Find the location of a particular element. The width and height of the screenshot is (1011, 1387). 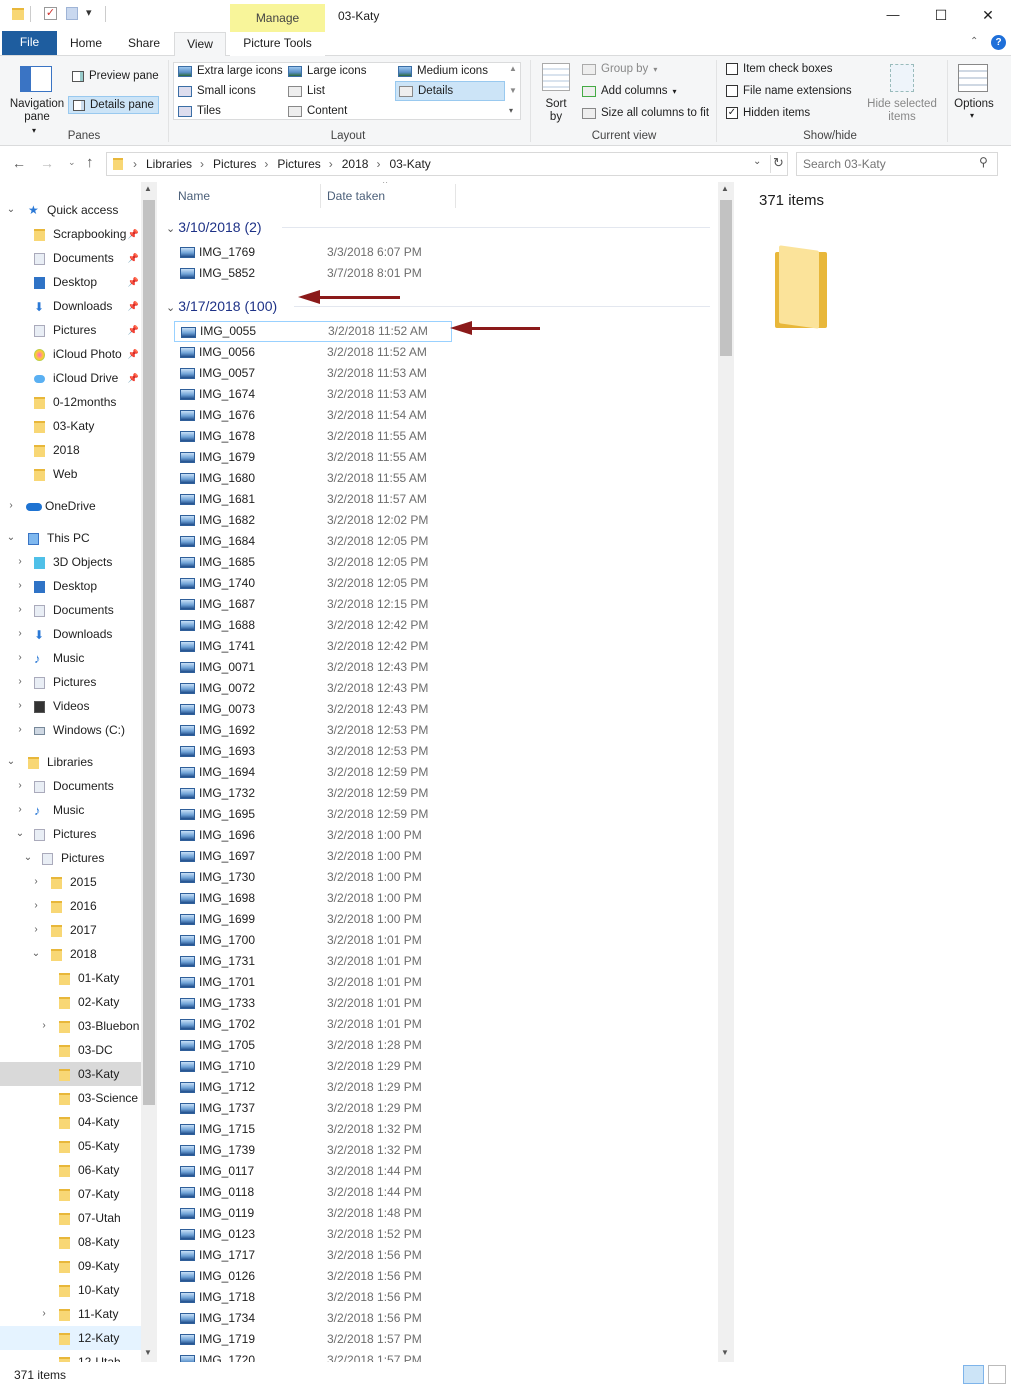

file-list-scrollbar-thumb is located at coordinates (726, 278).